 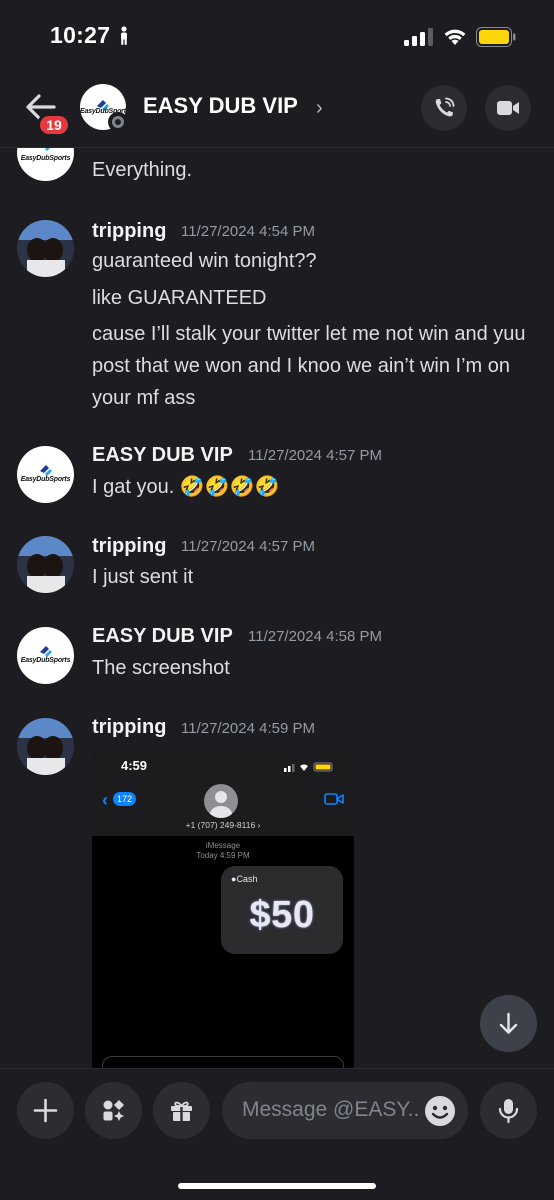 What do you see at coordinates (134, 765) in the screenshot?
I see `screenshot-time: 4:59` at bounding box center [134, 765].